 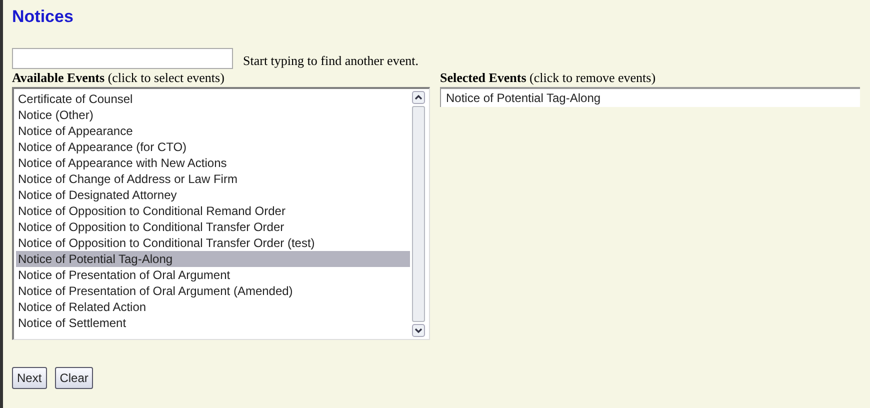 I want to click on scroll-thumb, so click(x=418, y=214).